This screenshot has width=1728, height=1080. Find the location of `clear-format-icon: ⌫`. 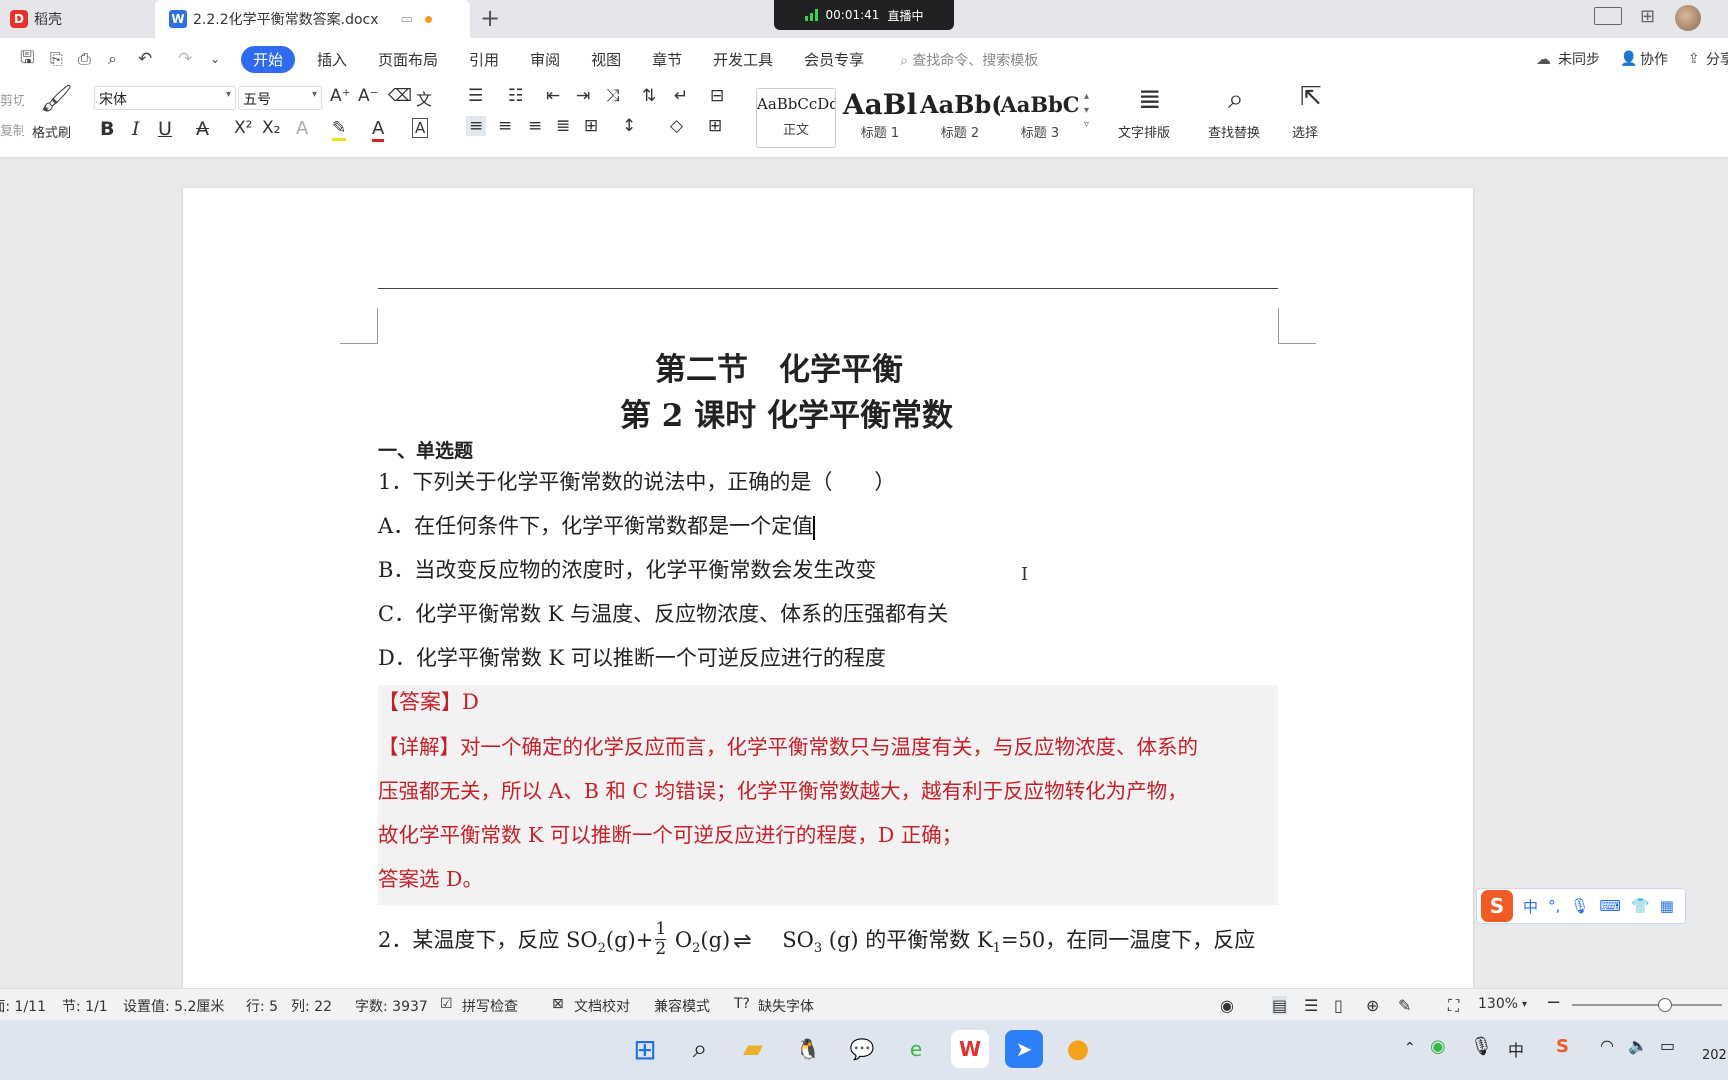

clear-format-icon: ⌫ is located at coordinates (400, 96).